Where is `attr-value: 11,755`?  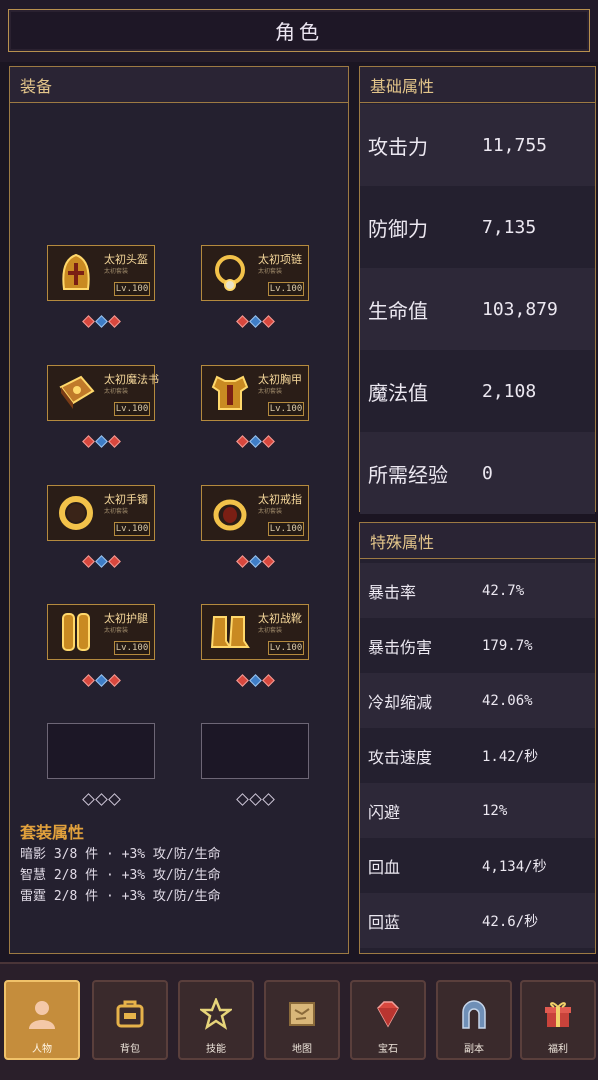
attr-value: 11,755 is located at coordinates (515, 145).